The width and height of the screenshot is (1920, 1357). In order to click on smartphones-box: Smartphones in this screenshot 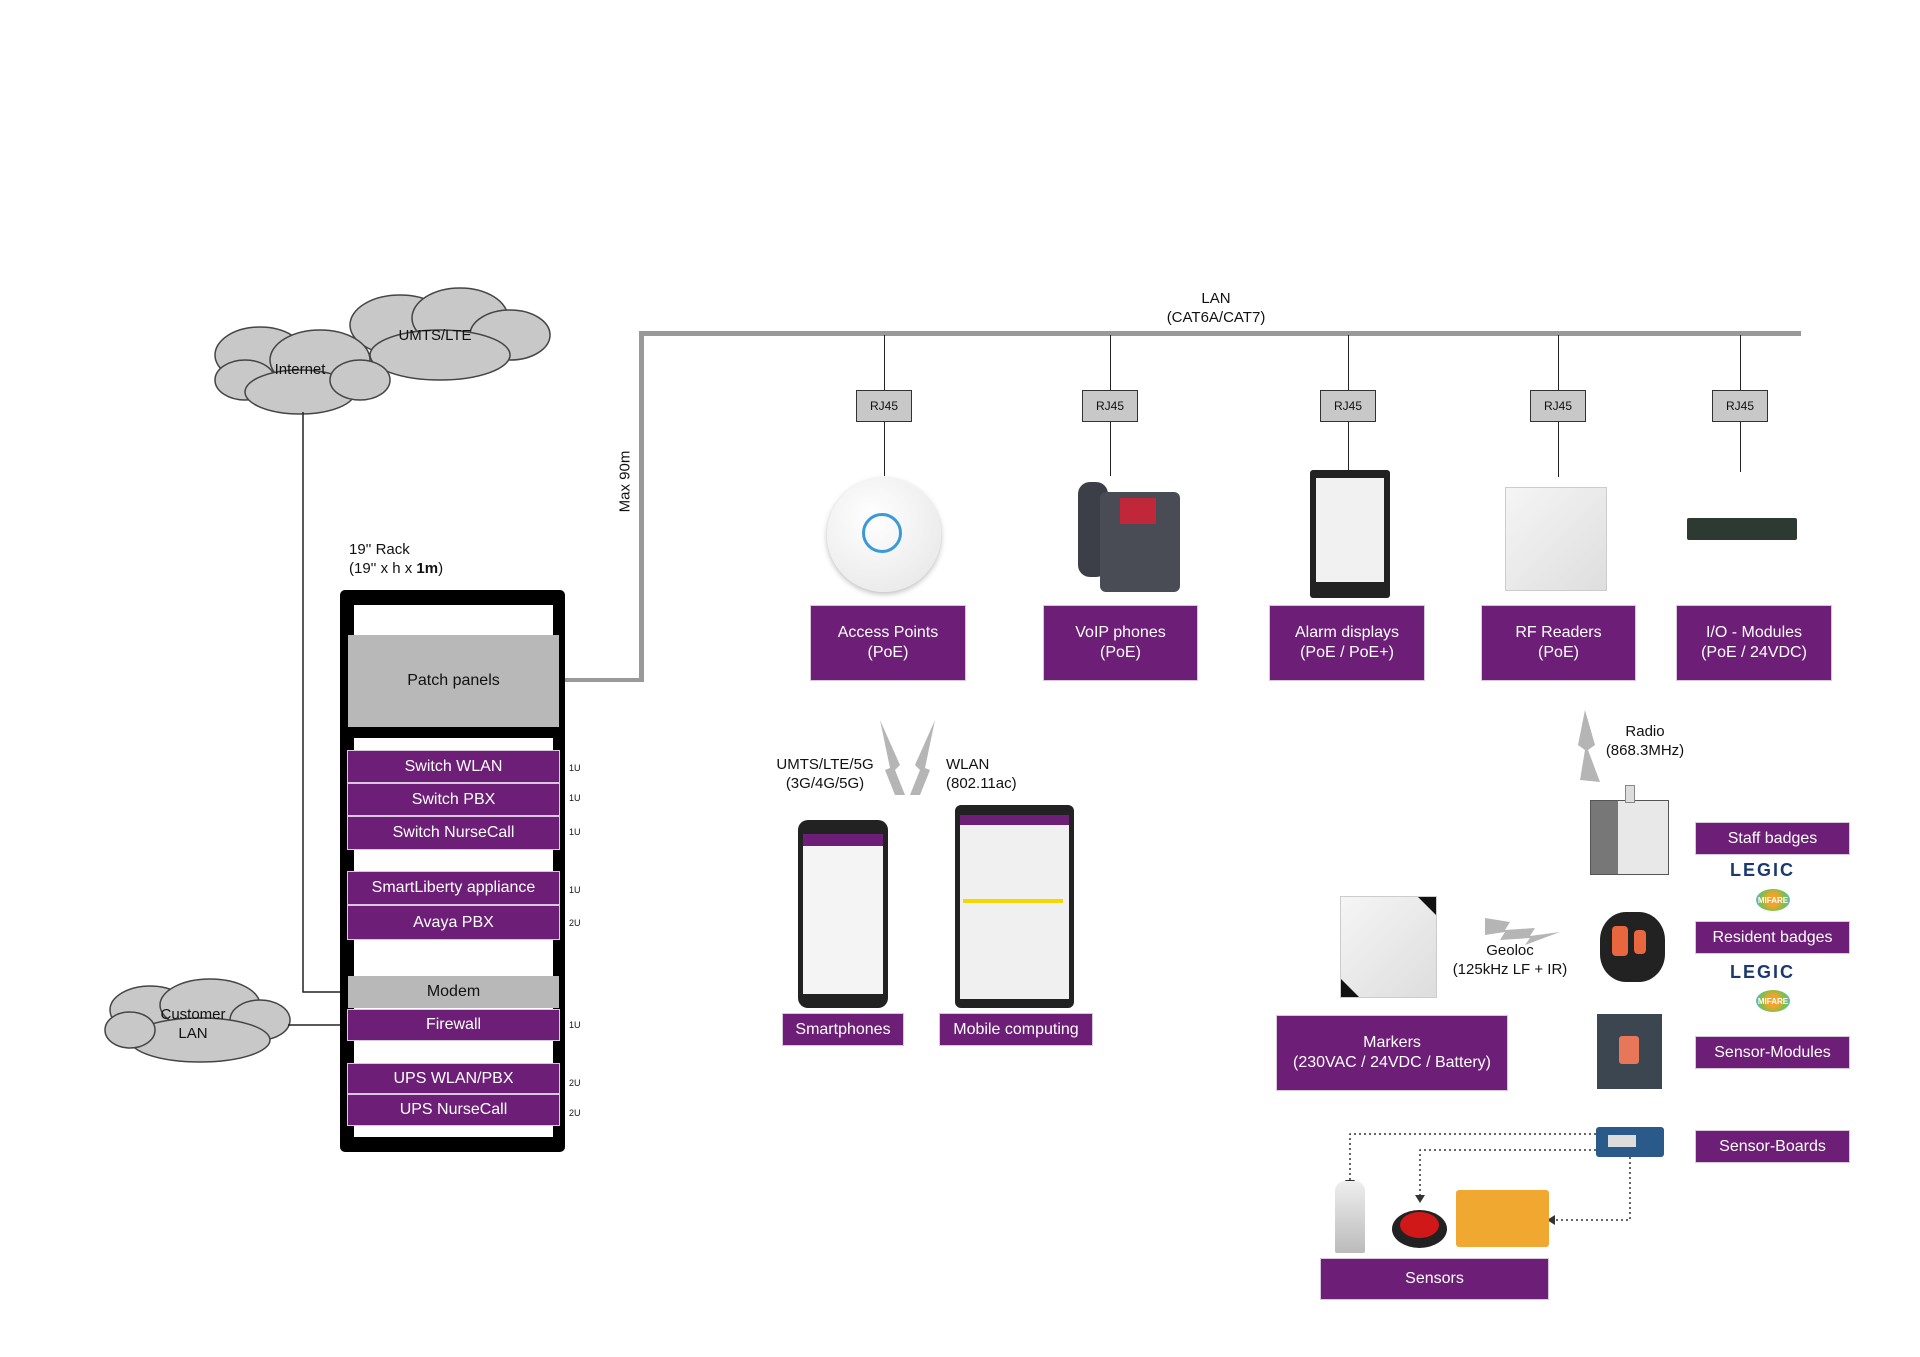, I will do `click(843, 1029)`.